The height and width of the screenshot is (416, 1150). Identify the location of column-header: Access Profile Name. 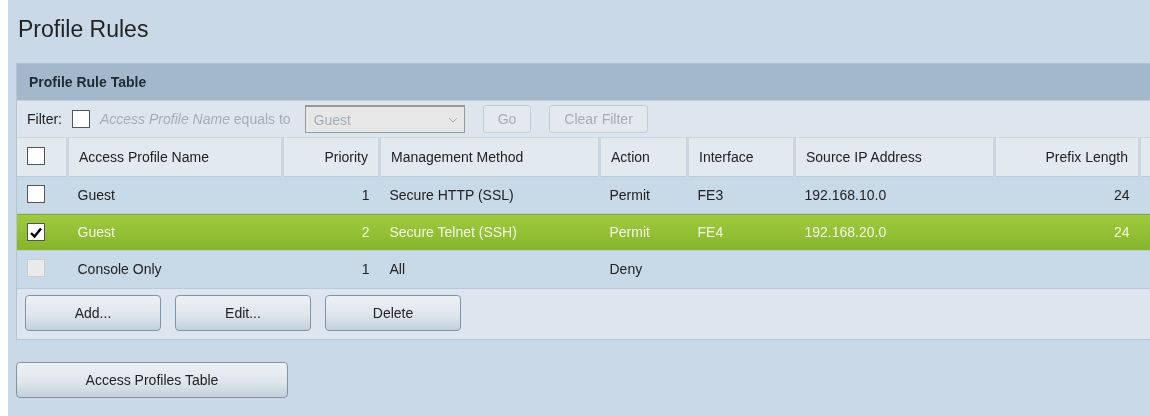
(175, 157).